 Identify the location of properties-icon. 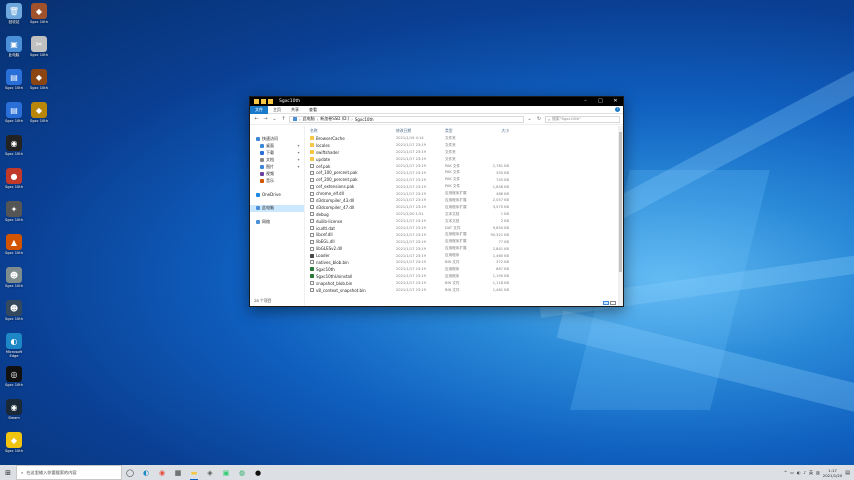
(263, 101).